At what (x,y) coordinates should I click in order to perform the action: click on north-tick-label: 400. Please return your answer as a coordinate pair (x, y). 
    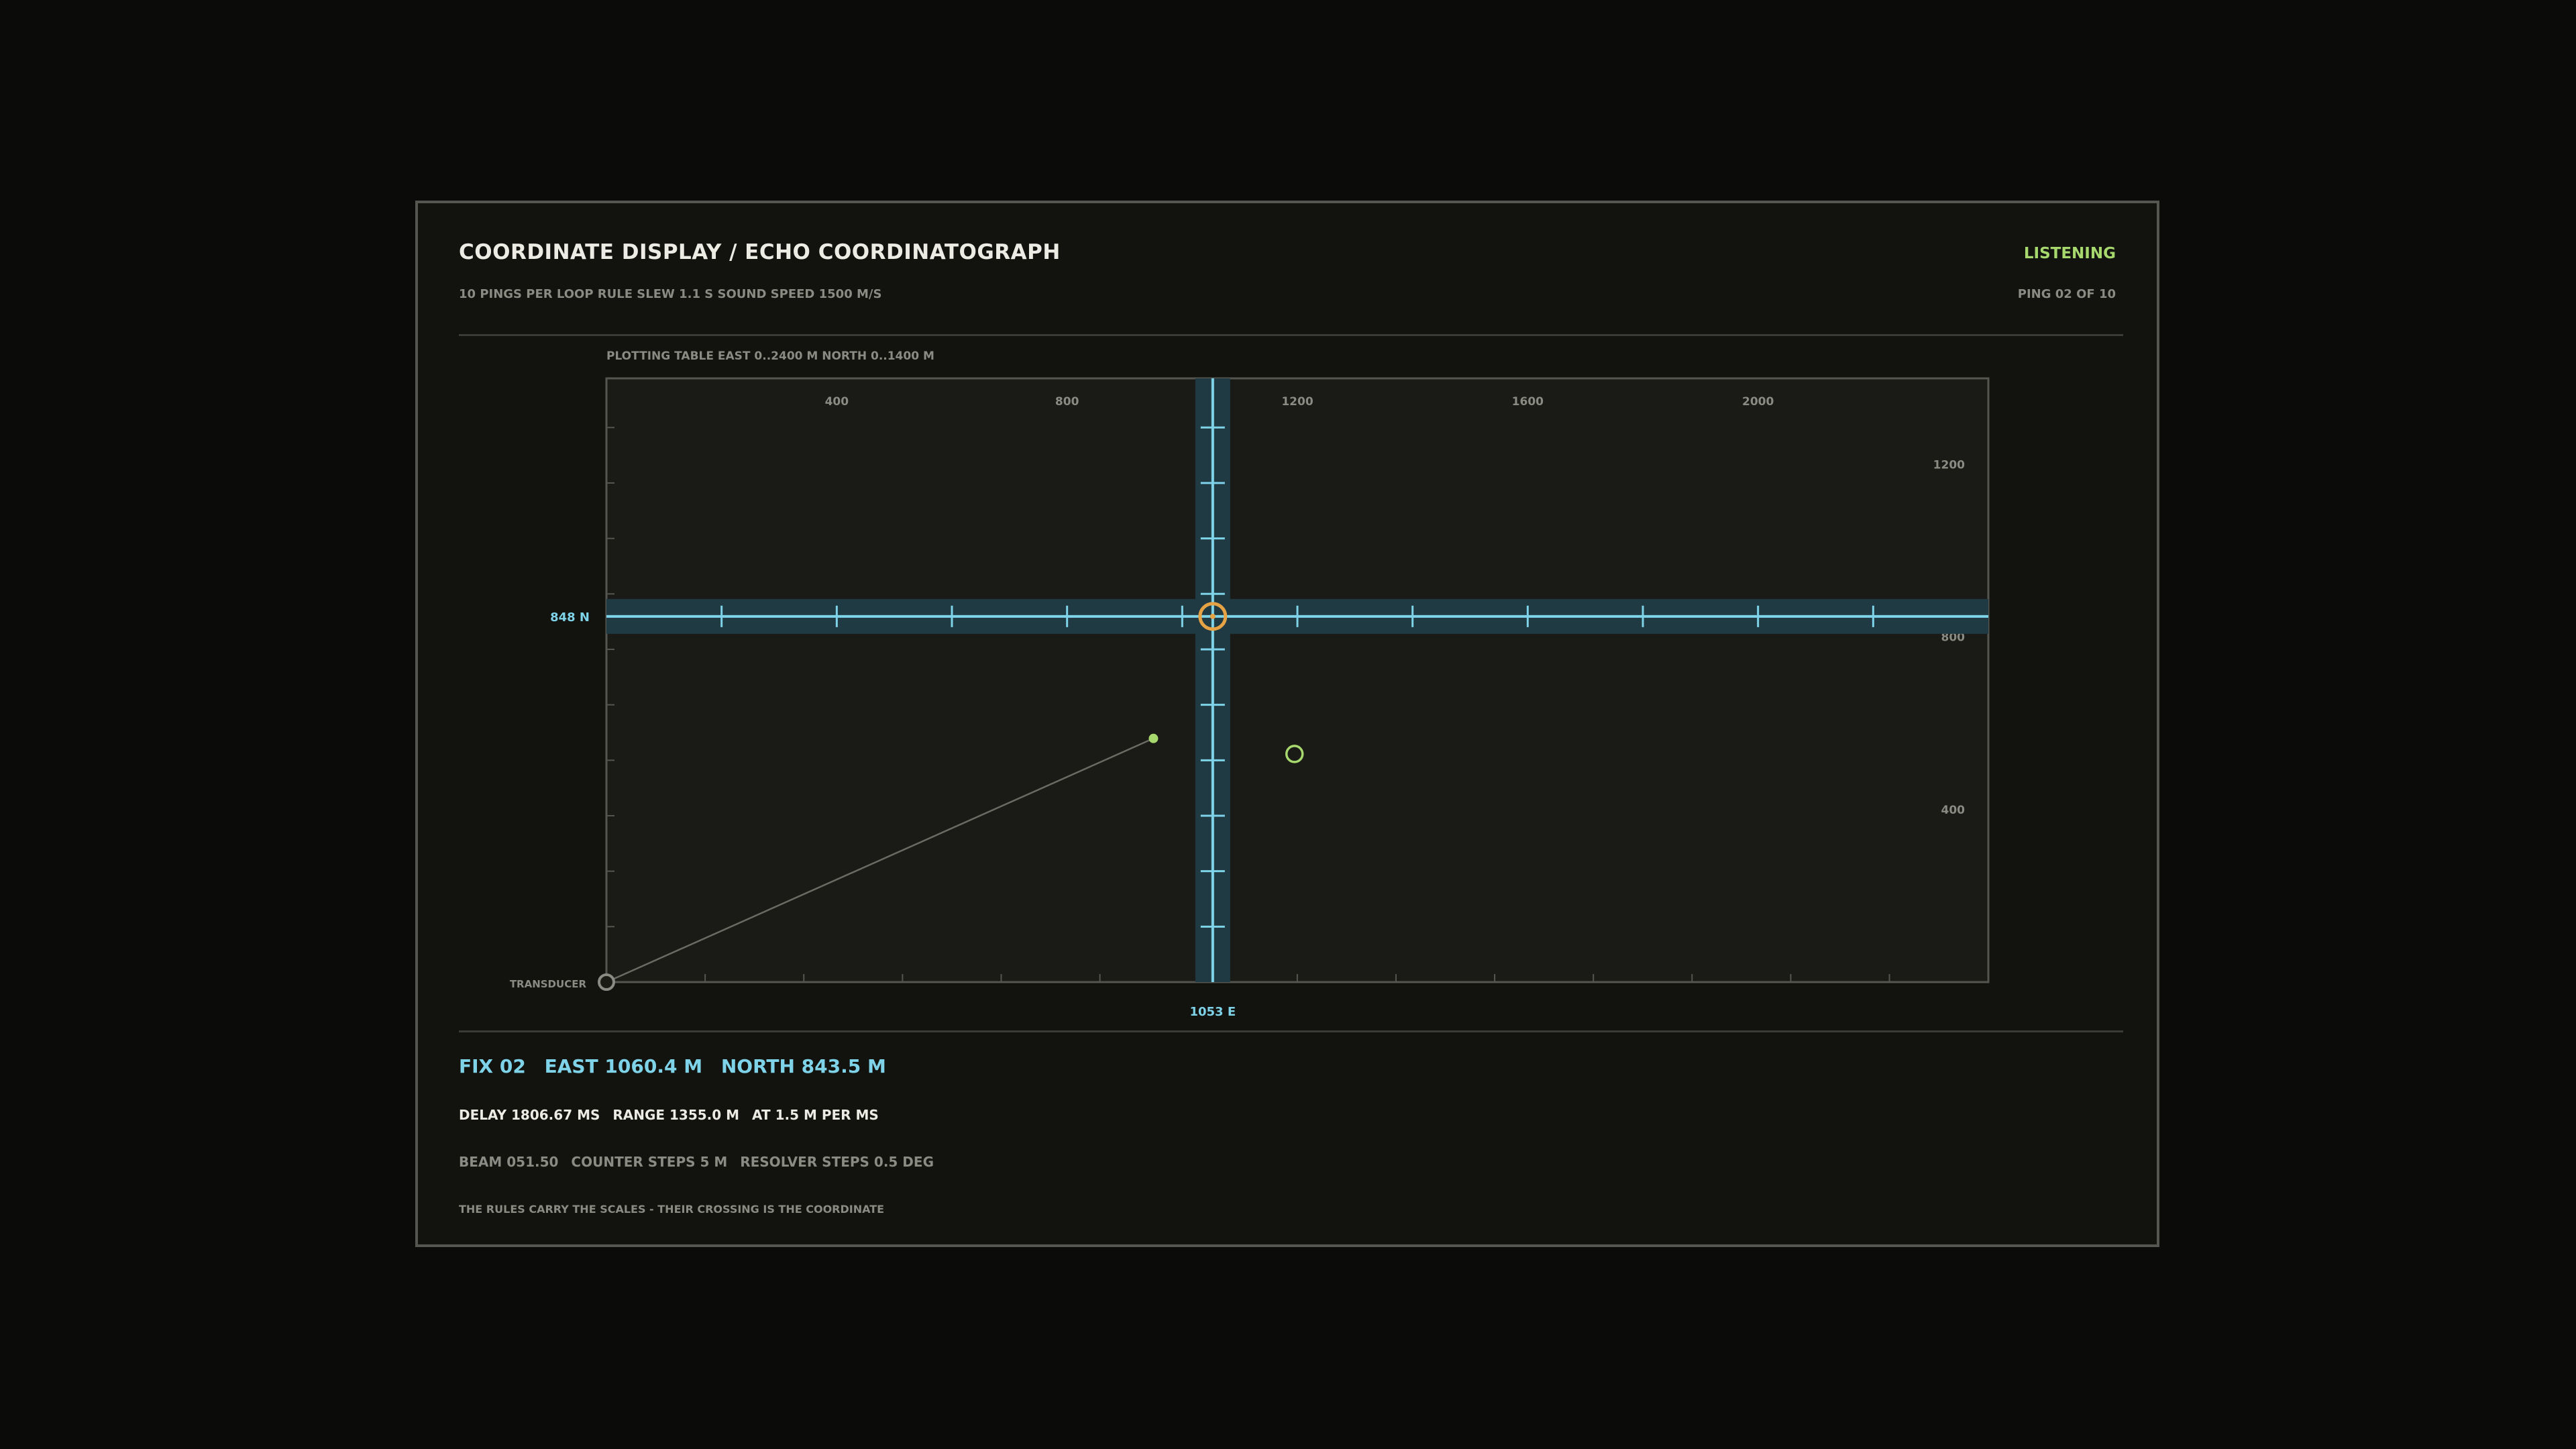
    Looking at the image, I should click on (1953, 810).